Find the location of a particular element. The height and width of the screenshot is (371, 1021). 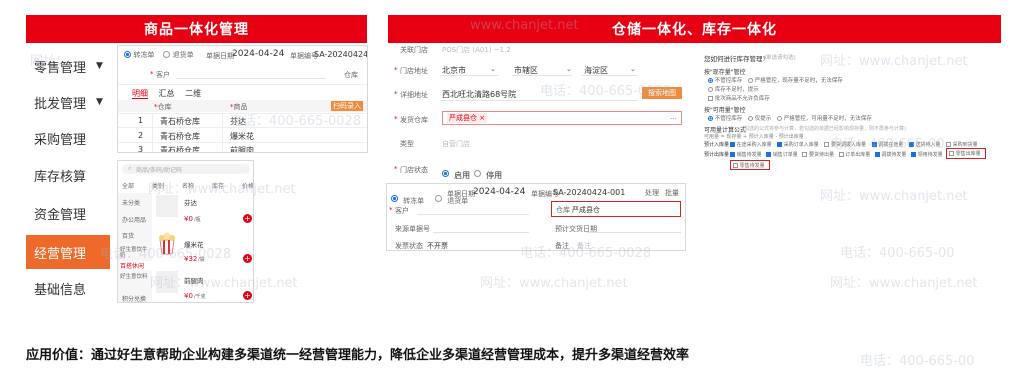

category-item-active: 百搭休闲 is located at coordinates (136, 265).